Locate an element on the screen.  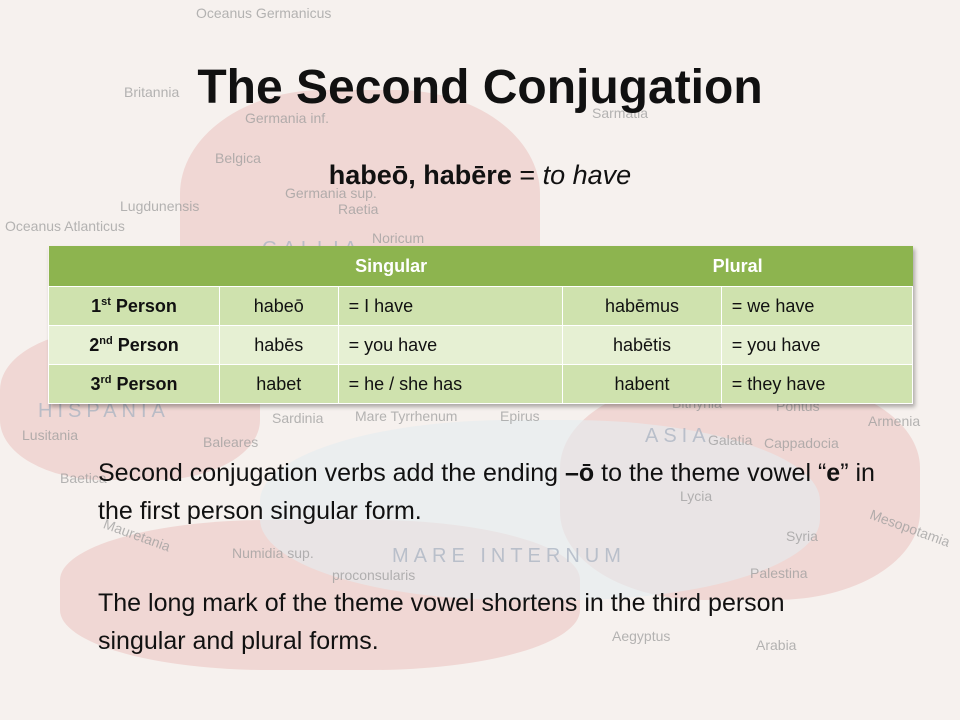
person-label: 2nd Person is located at coordinates (134, 345).